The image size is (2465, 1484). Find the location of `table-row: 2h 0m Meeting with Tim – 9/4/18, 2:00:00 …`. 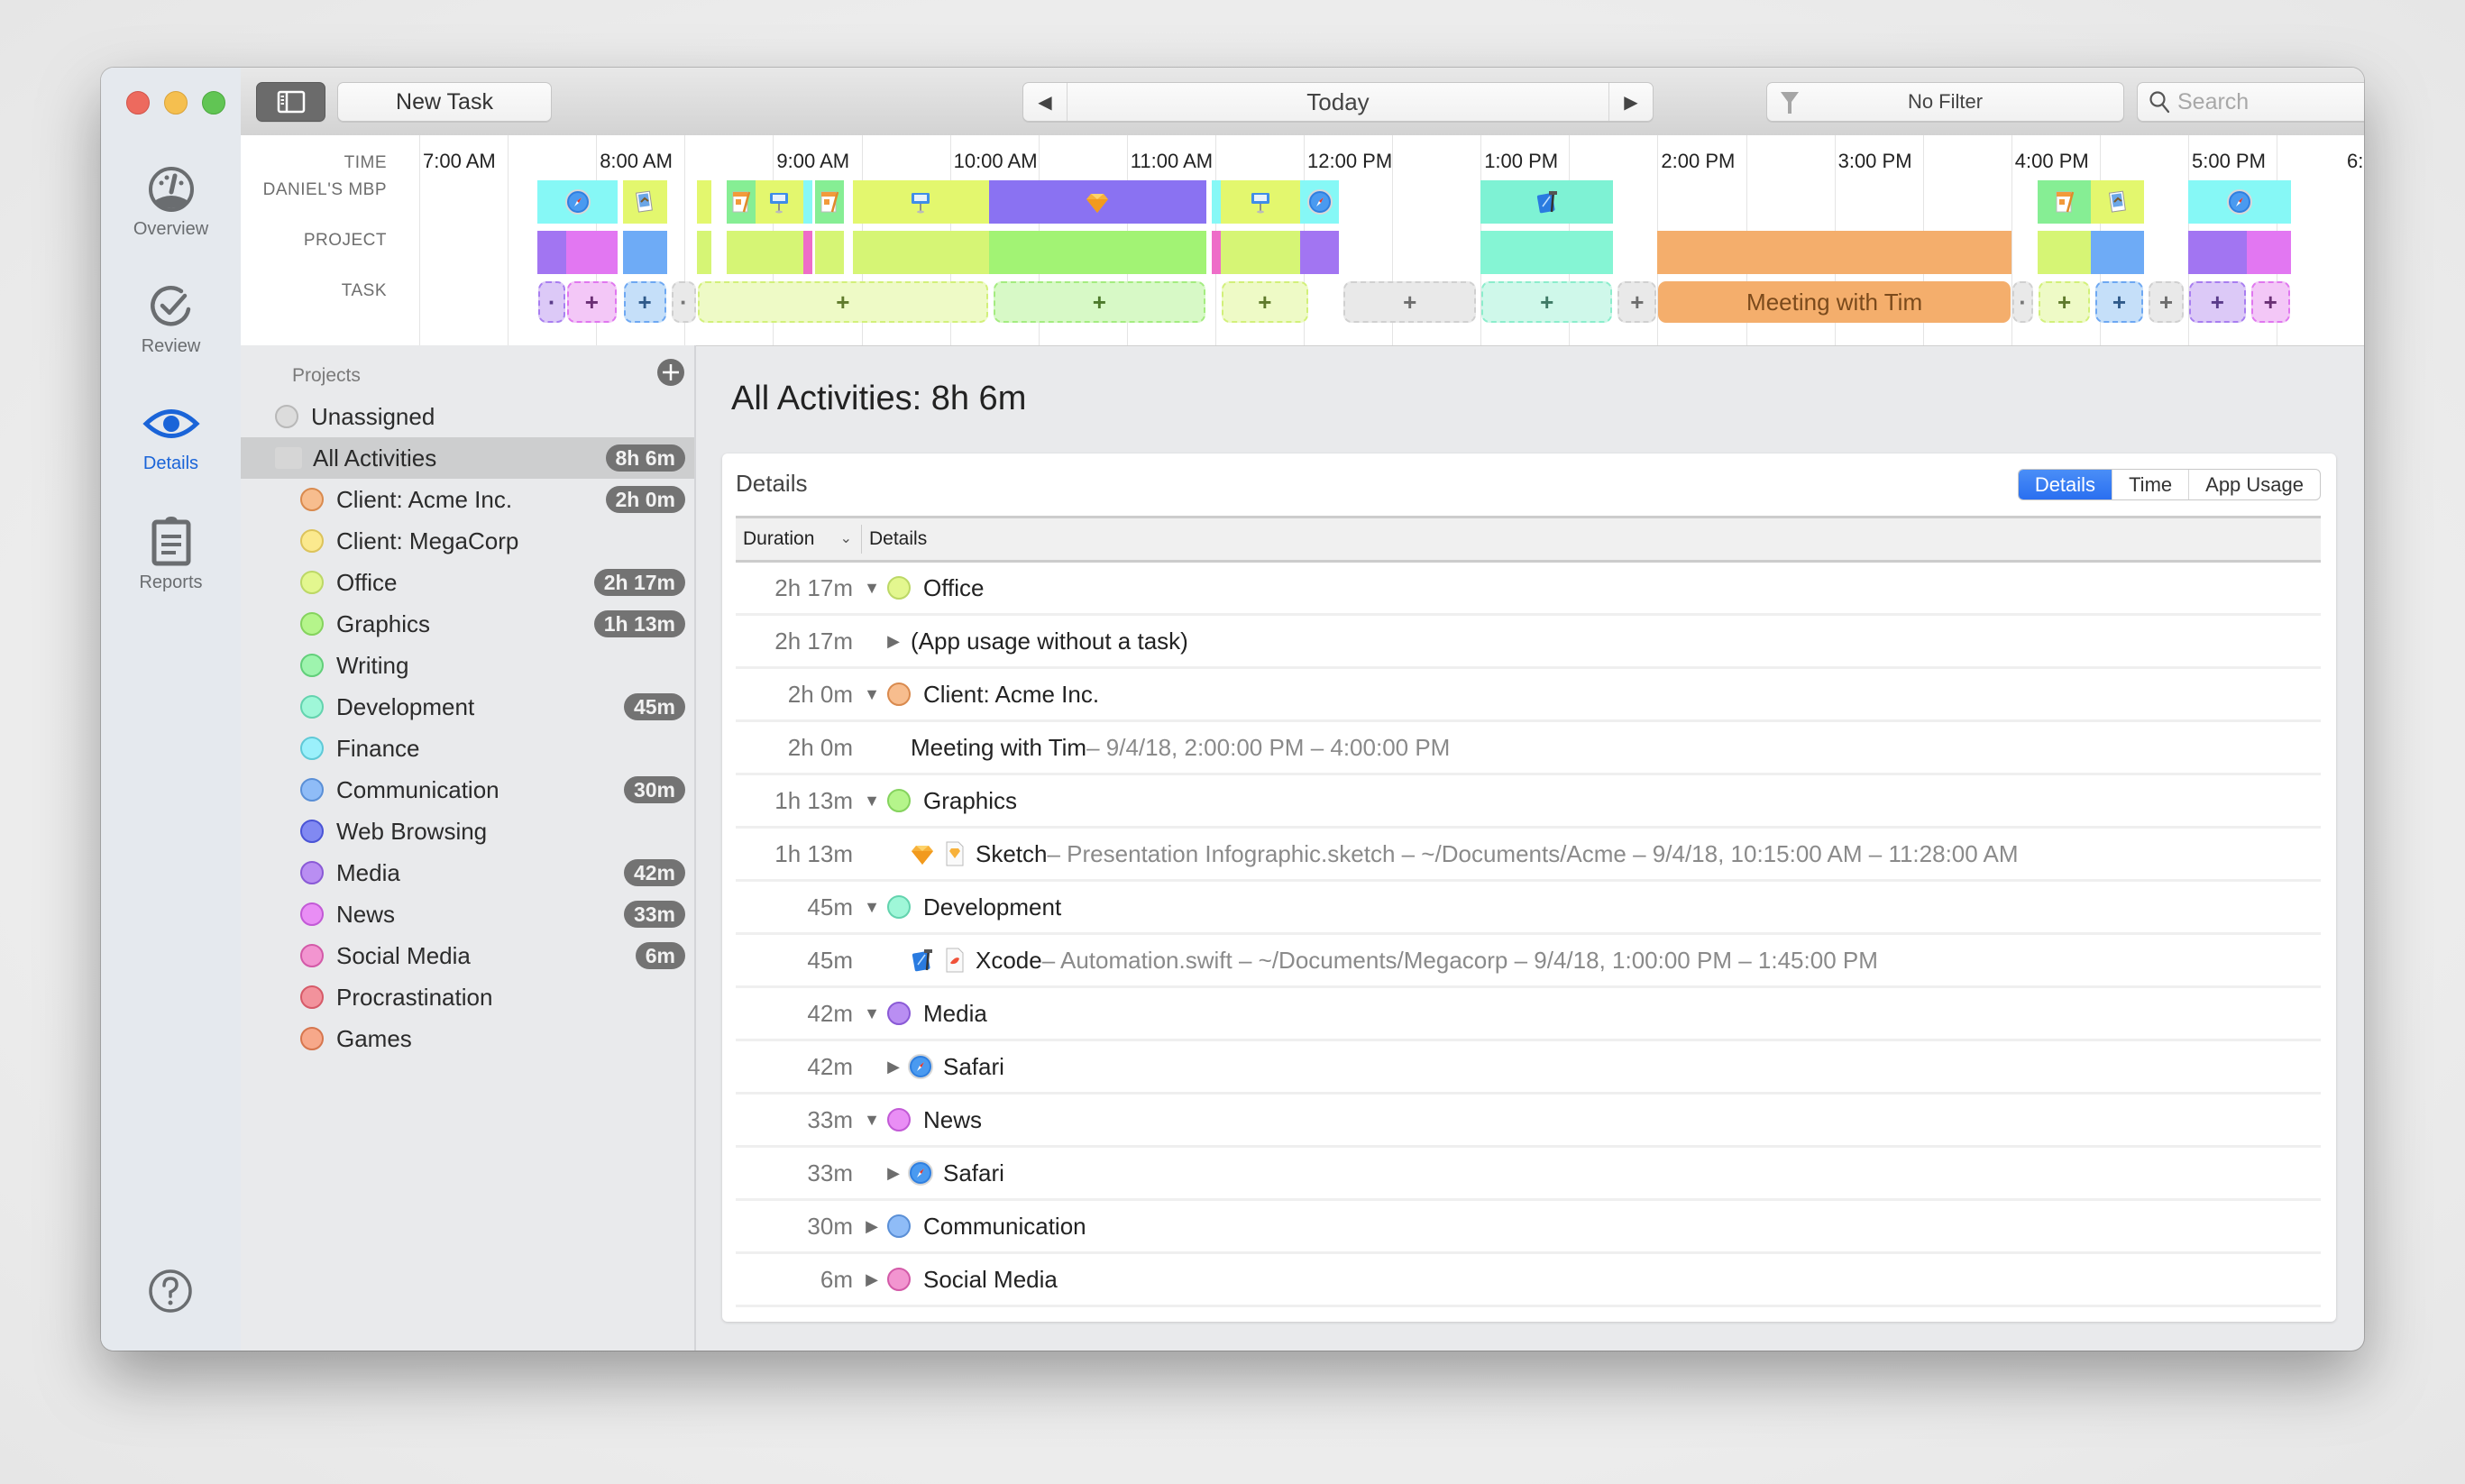

table-row: 2h 0m Meeting with Tim – 9/4/18, 2:00:00 … is located at coordinates (1528, 748).